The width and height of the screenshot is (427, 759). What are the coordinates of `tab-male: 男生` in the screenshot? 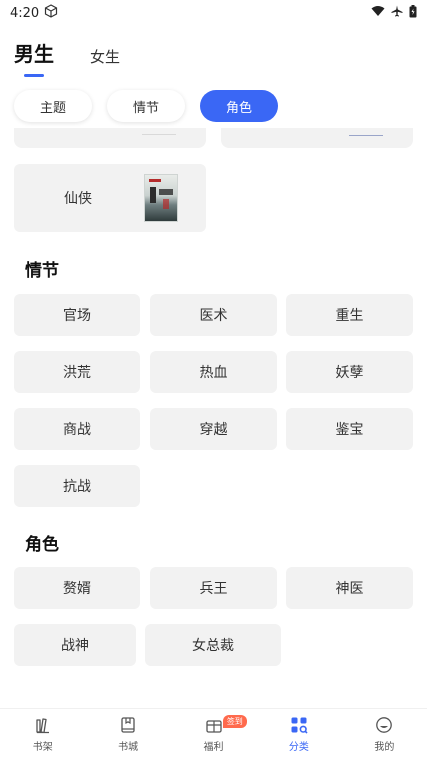 It's located at (34, 57).